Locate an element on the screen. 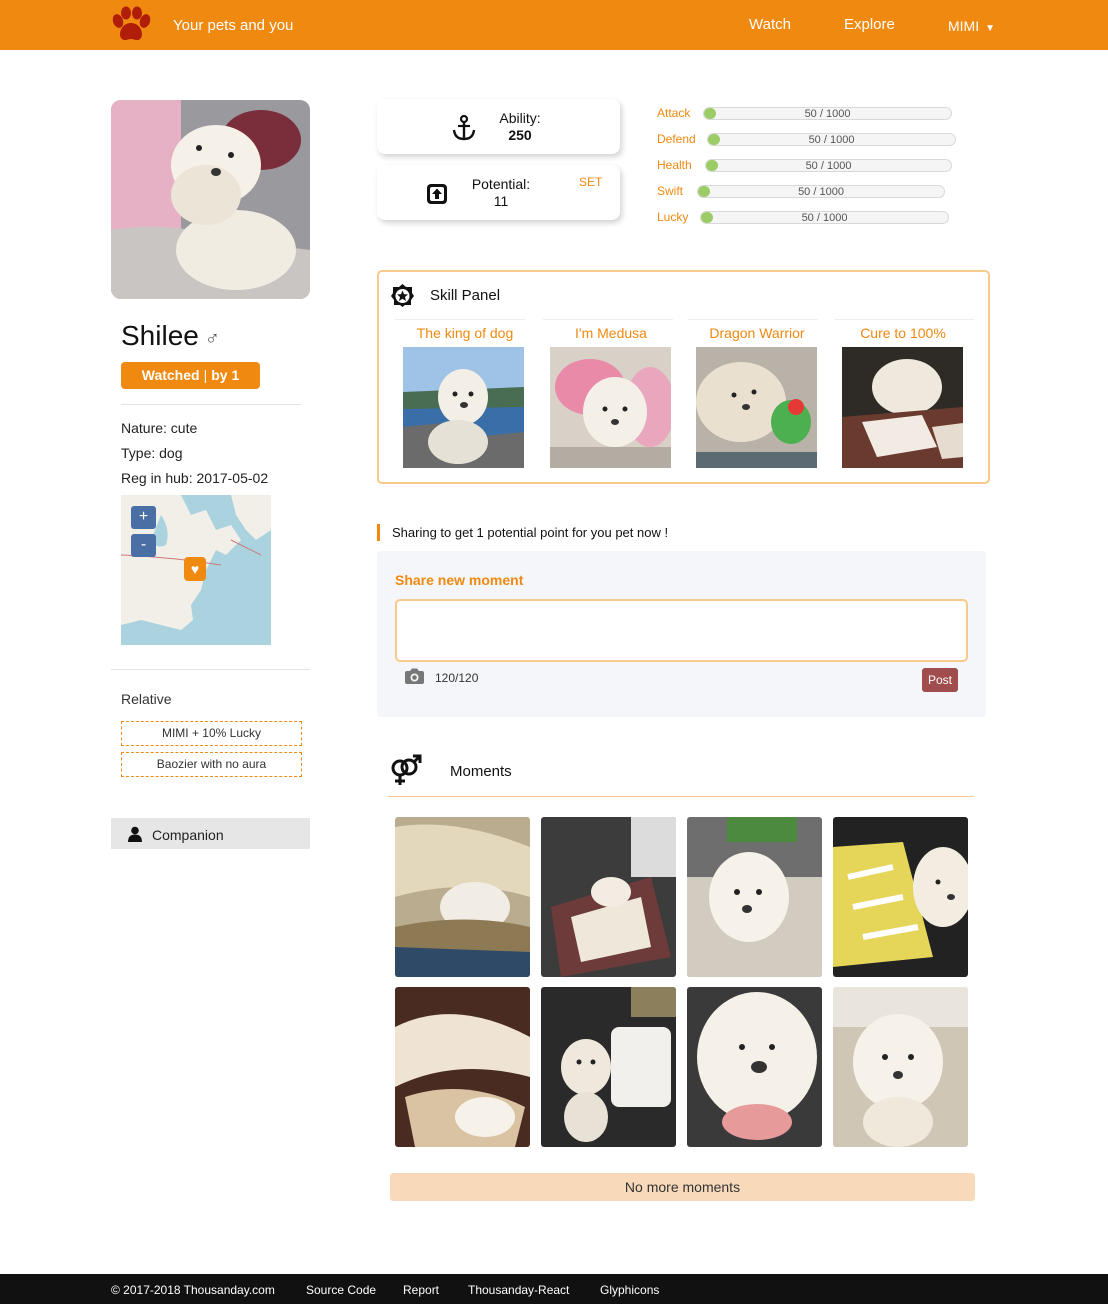 This screenshot has width=1108, height=1304. paw-logo-icon is located at coordinates (131, 25).